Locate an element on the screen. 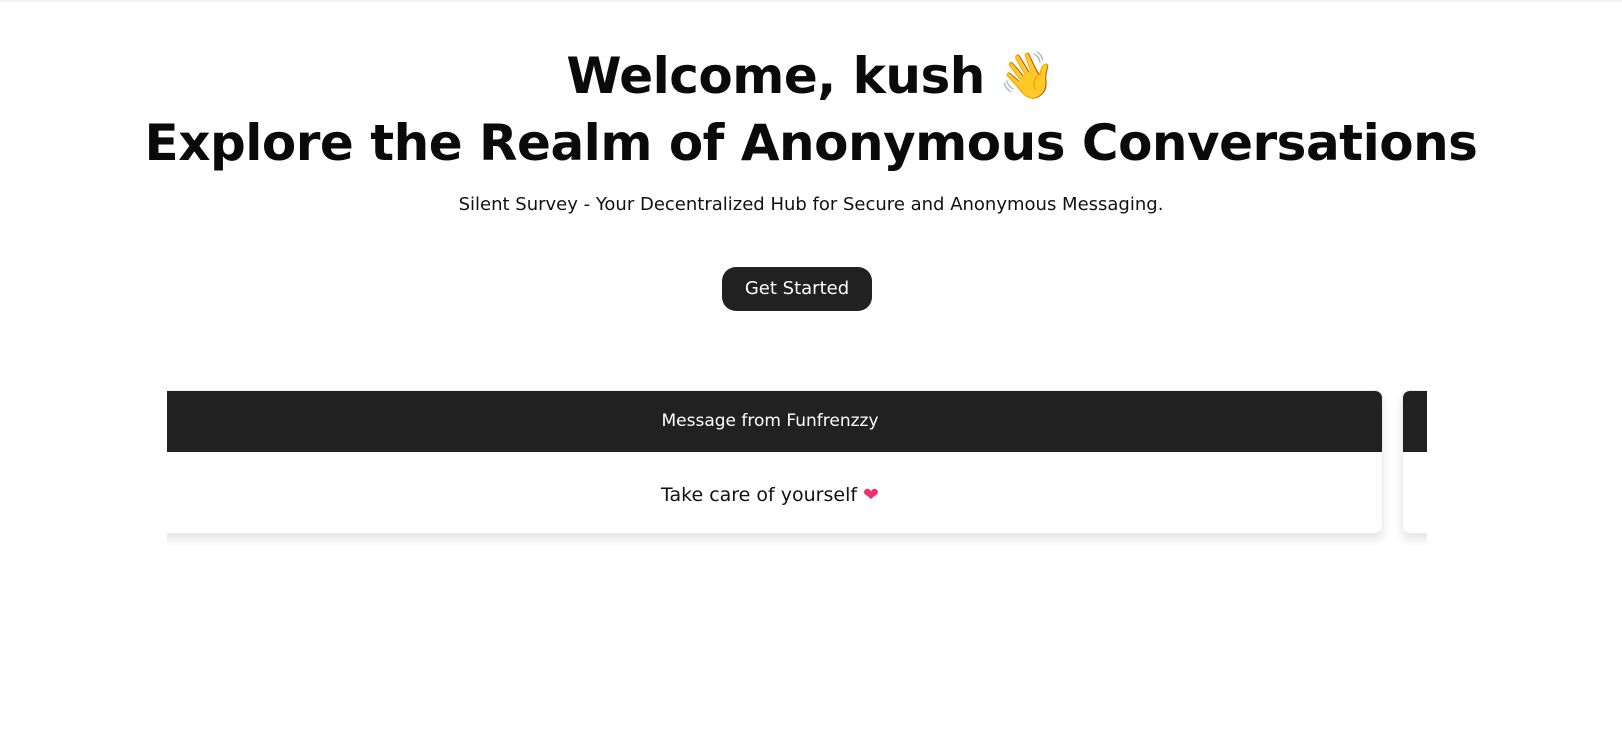 This screenshot has height=739, width=1622. top-divider is located at coordinates (811, 1).